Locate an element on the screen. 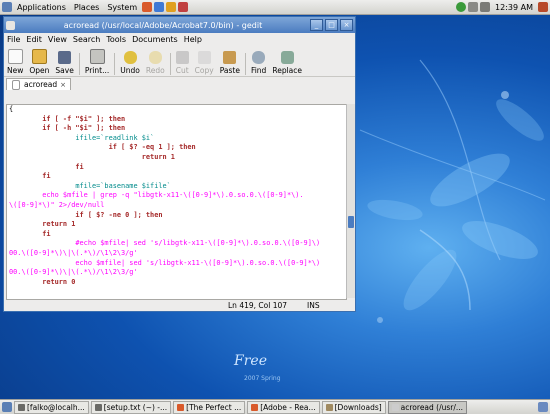 This screenshot has height=414, width=550. system-menu: System is located at coordinates (122, 7).